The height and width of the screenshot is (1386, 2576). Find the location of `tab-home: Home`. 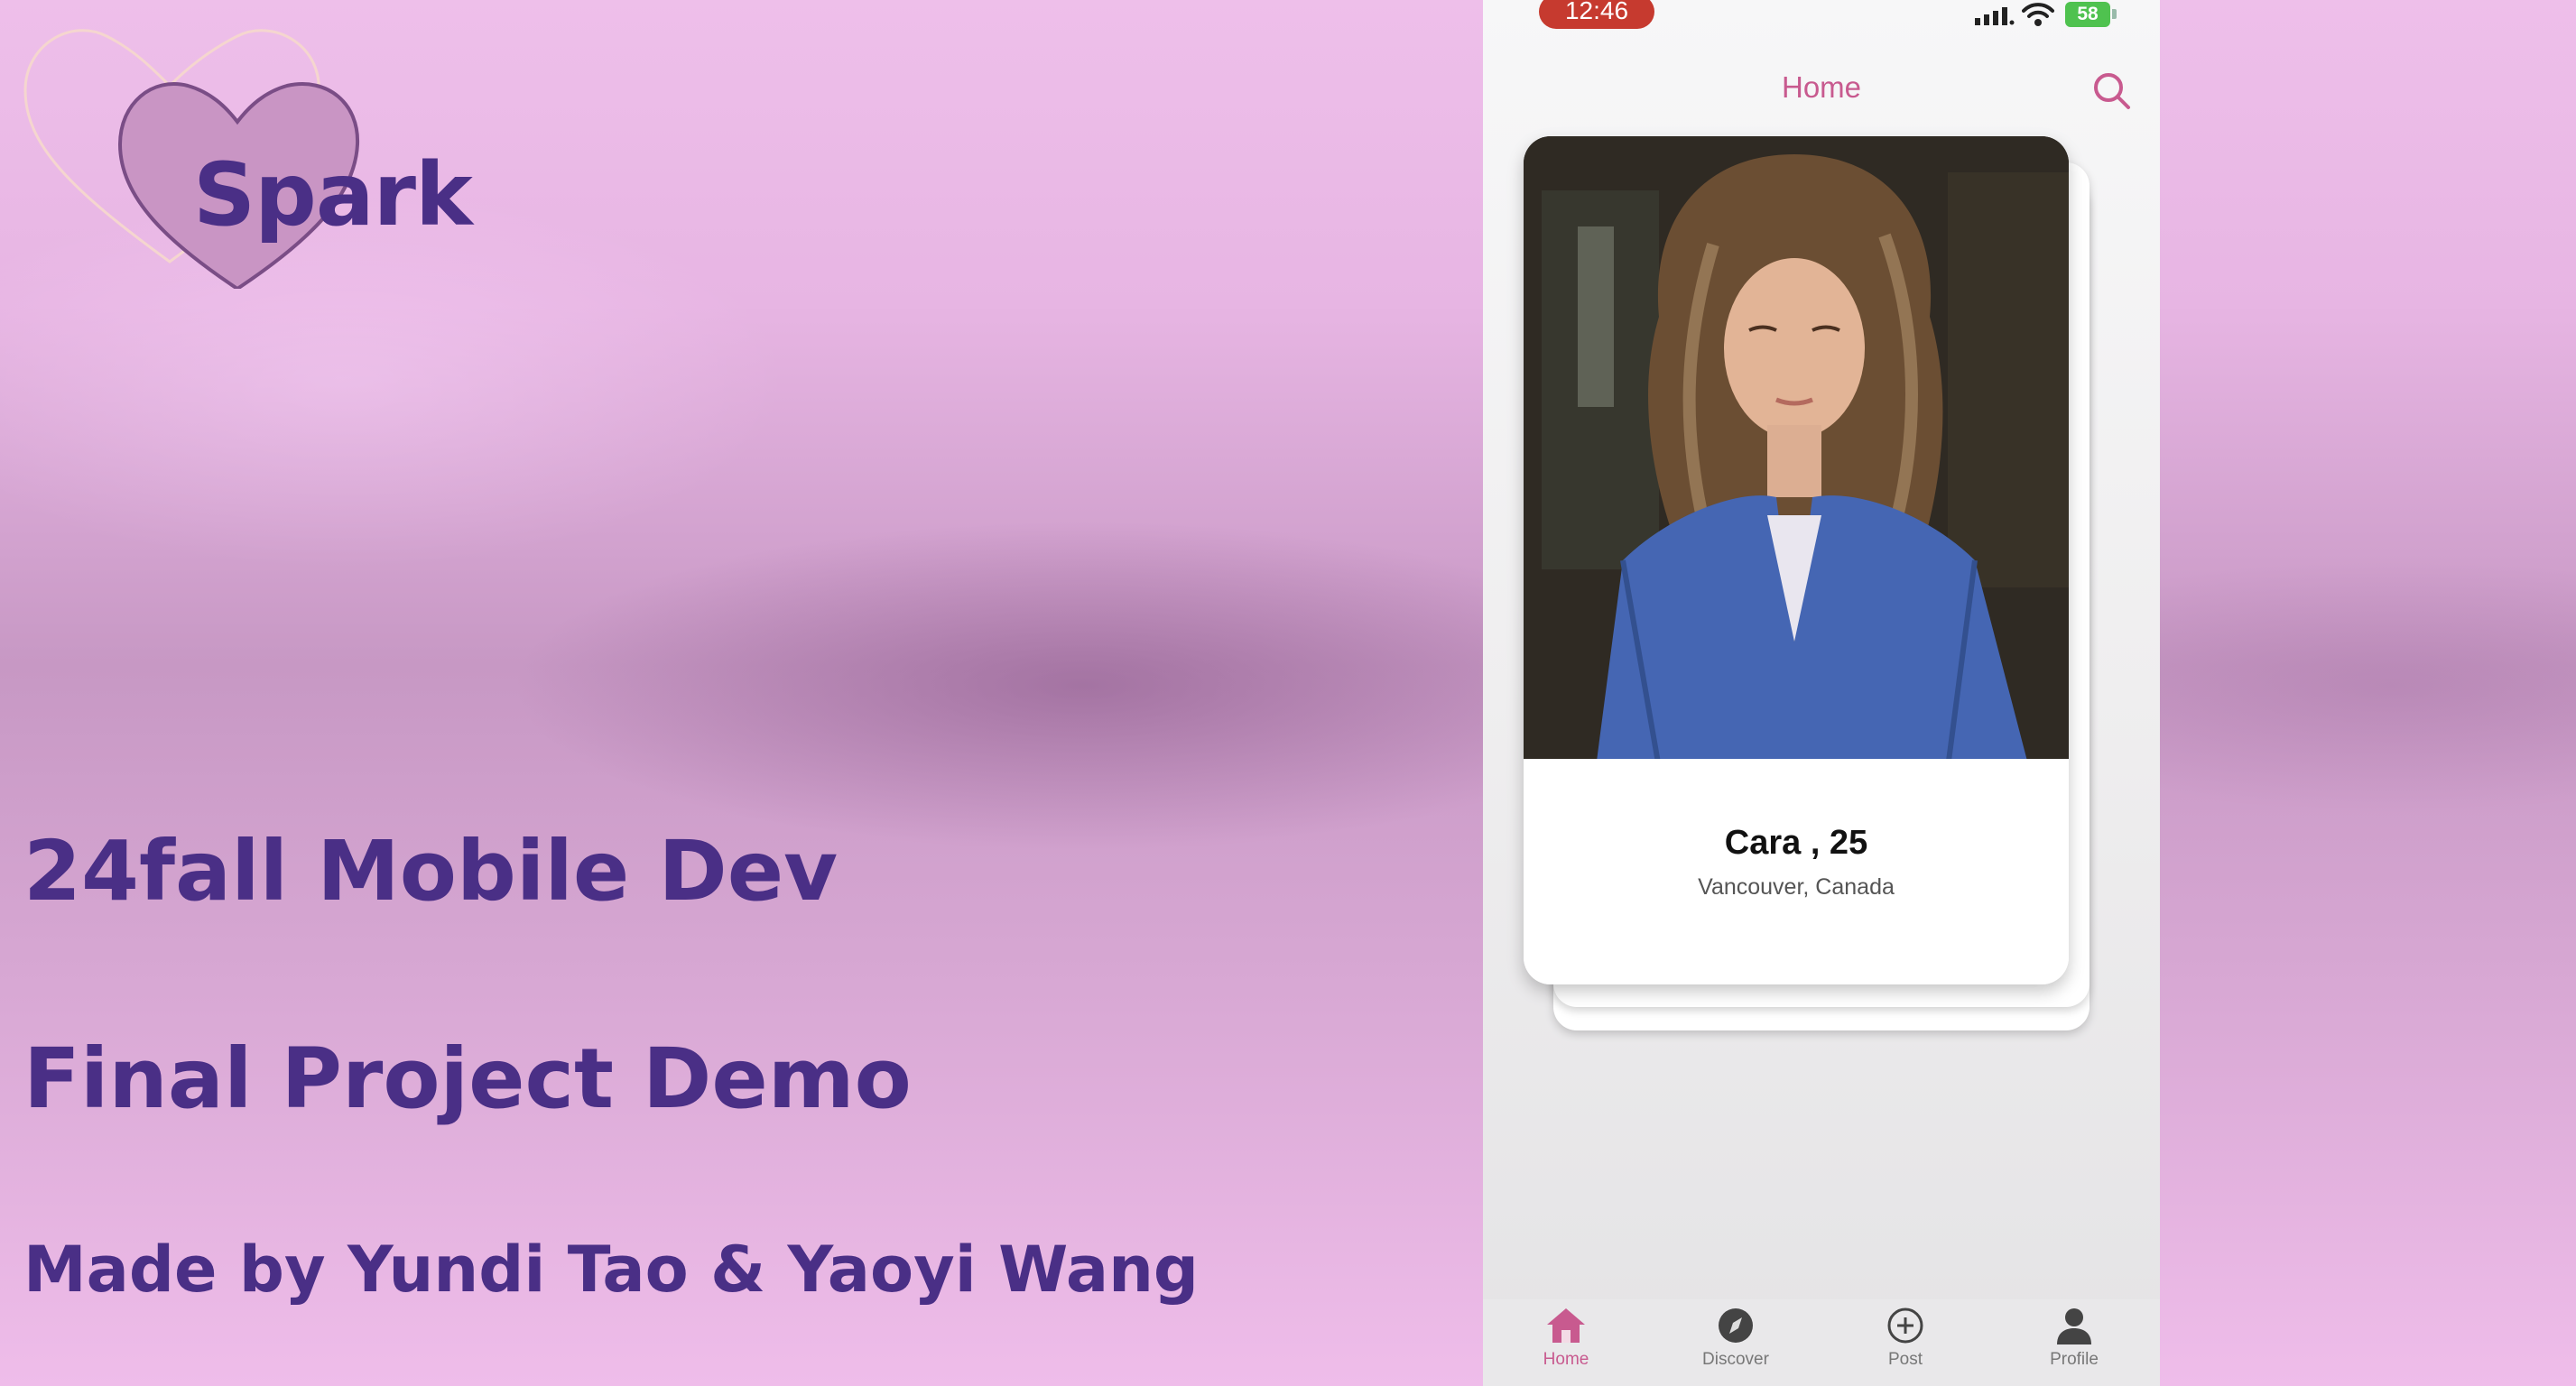

tab-home: Home is located at coordinates (1566, 1346).